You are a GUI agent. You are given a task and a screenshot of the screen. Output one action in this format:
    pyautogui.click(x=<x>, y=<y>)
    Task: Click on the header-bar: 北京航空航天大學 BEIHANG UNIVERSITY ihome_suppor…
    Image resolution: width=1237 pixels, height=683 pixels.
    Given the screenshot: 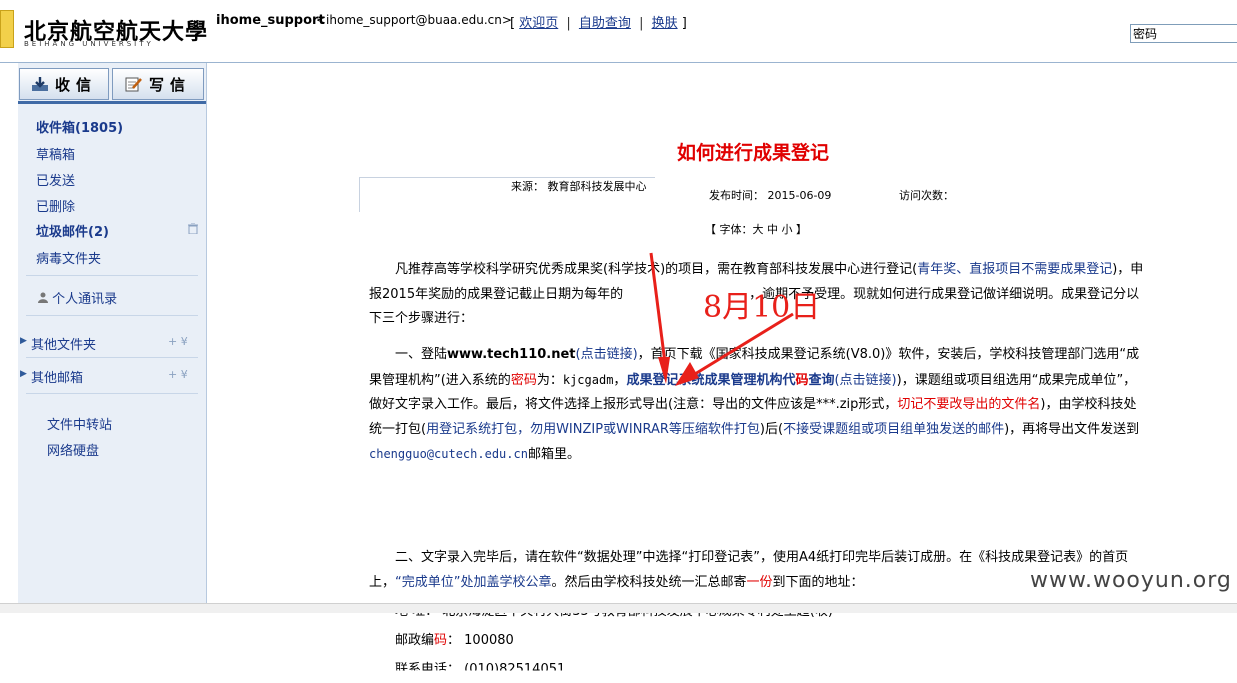 What is the action you would take?
    pyautogui.click(x=618, y=31)
    